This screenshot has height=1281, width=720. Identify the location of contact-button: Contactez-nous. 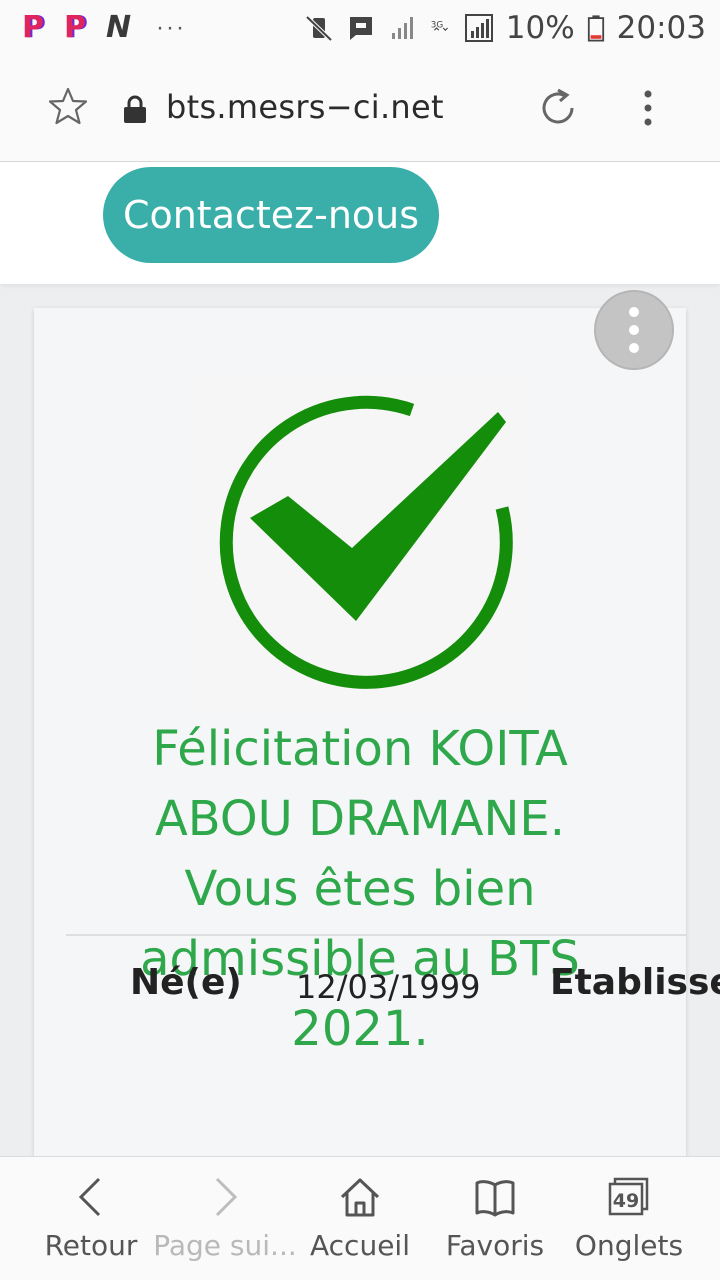
(271, 215).